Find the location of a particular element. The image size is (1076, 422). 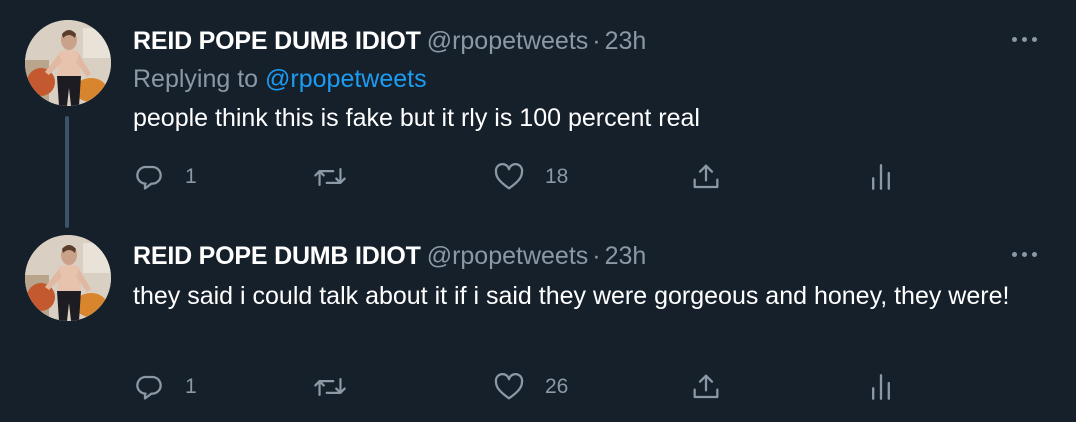

like-button: 18 is located at coordinates (530, 177).